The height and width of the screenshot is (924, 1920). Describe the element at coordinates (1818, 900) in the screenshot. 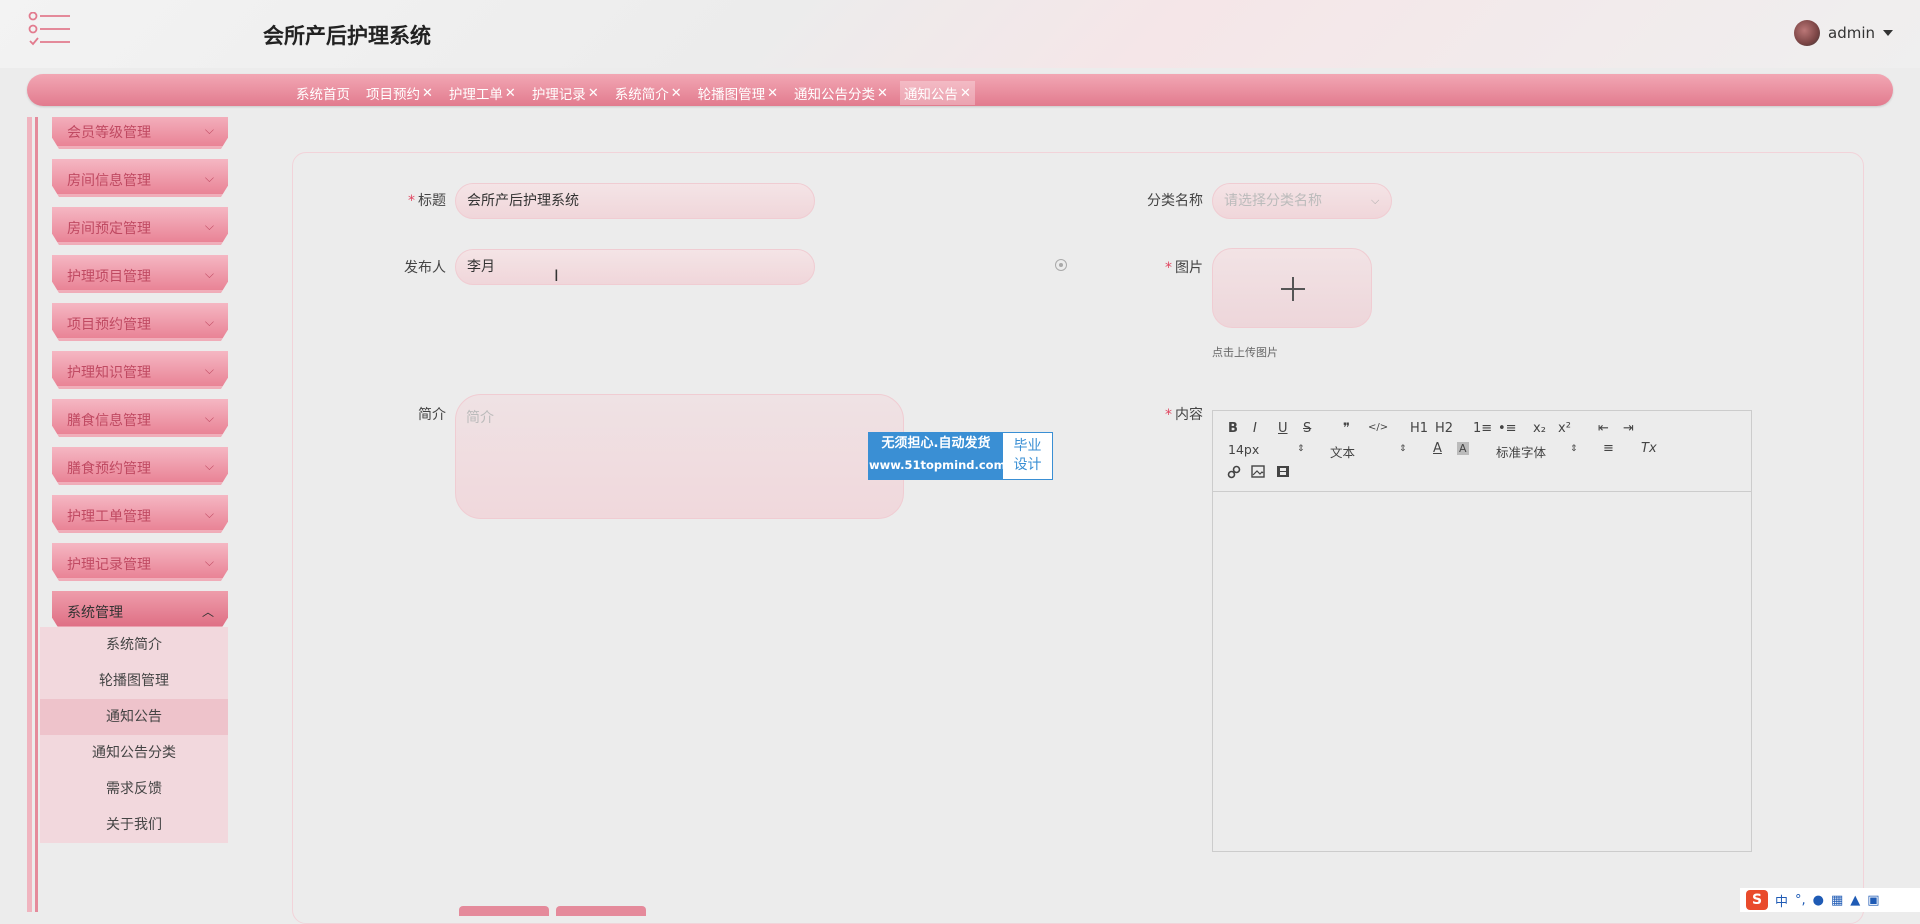

I see `microphone-icon: ●` at that location.